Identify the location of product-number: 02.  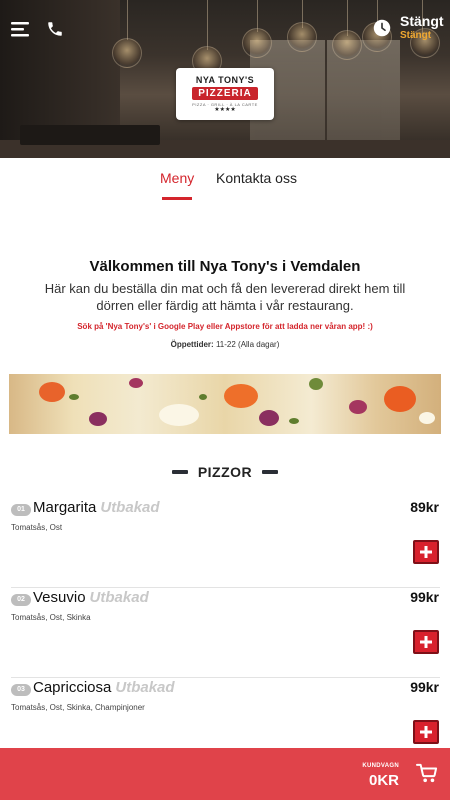
(21, 600).